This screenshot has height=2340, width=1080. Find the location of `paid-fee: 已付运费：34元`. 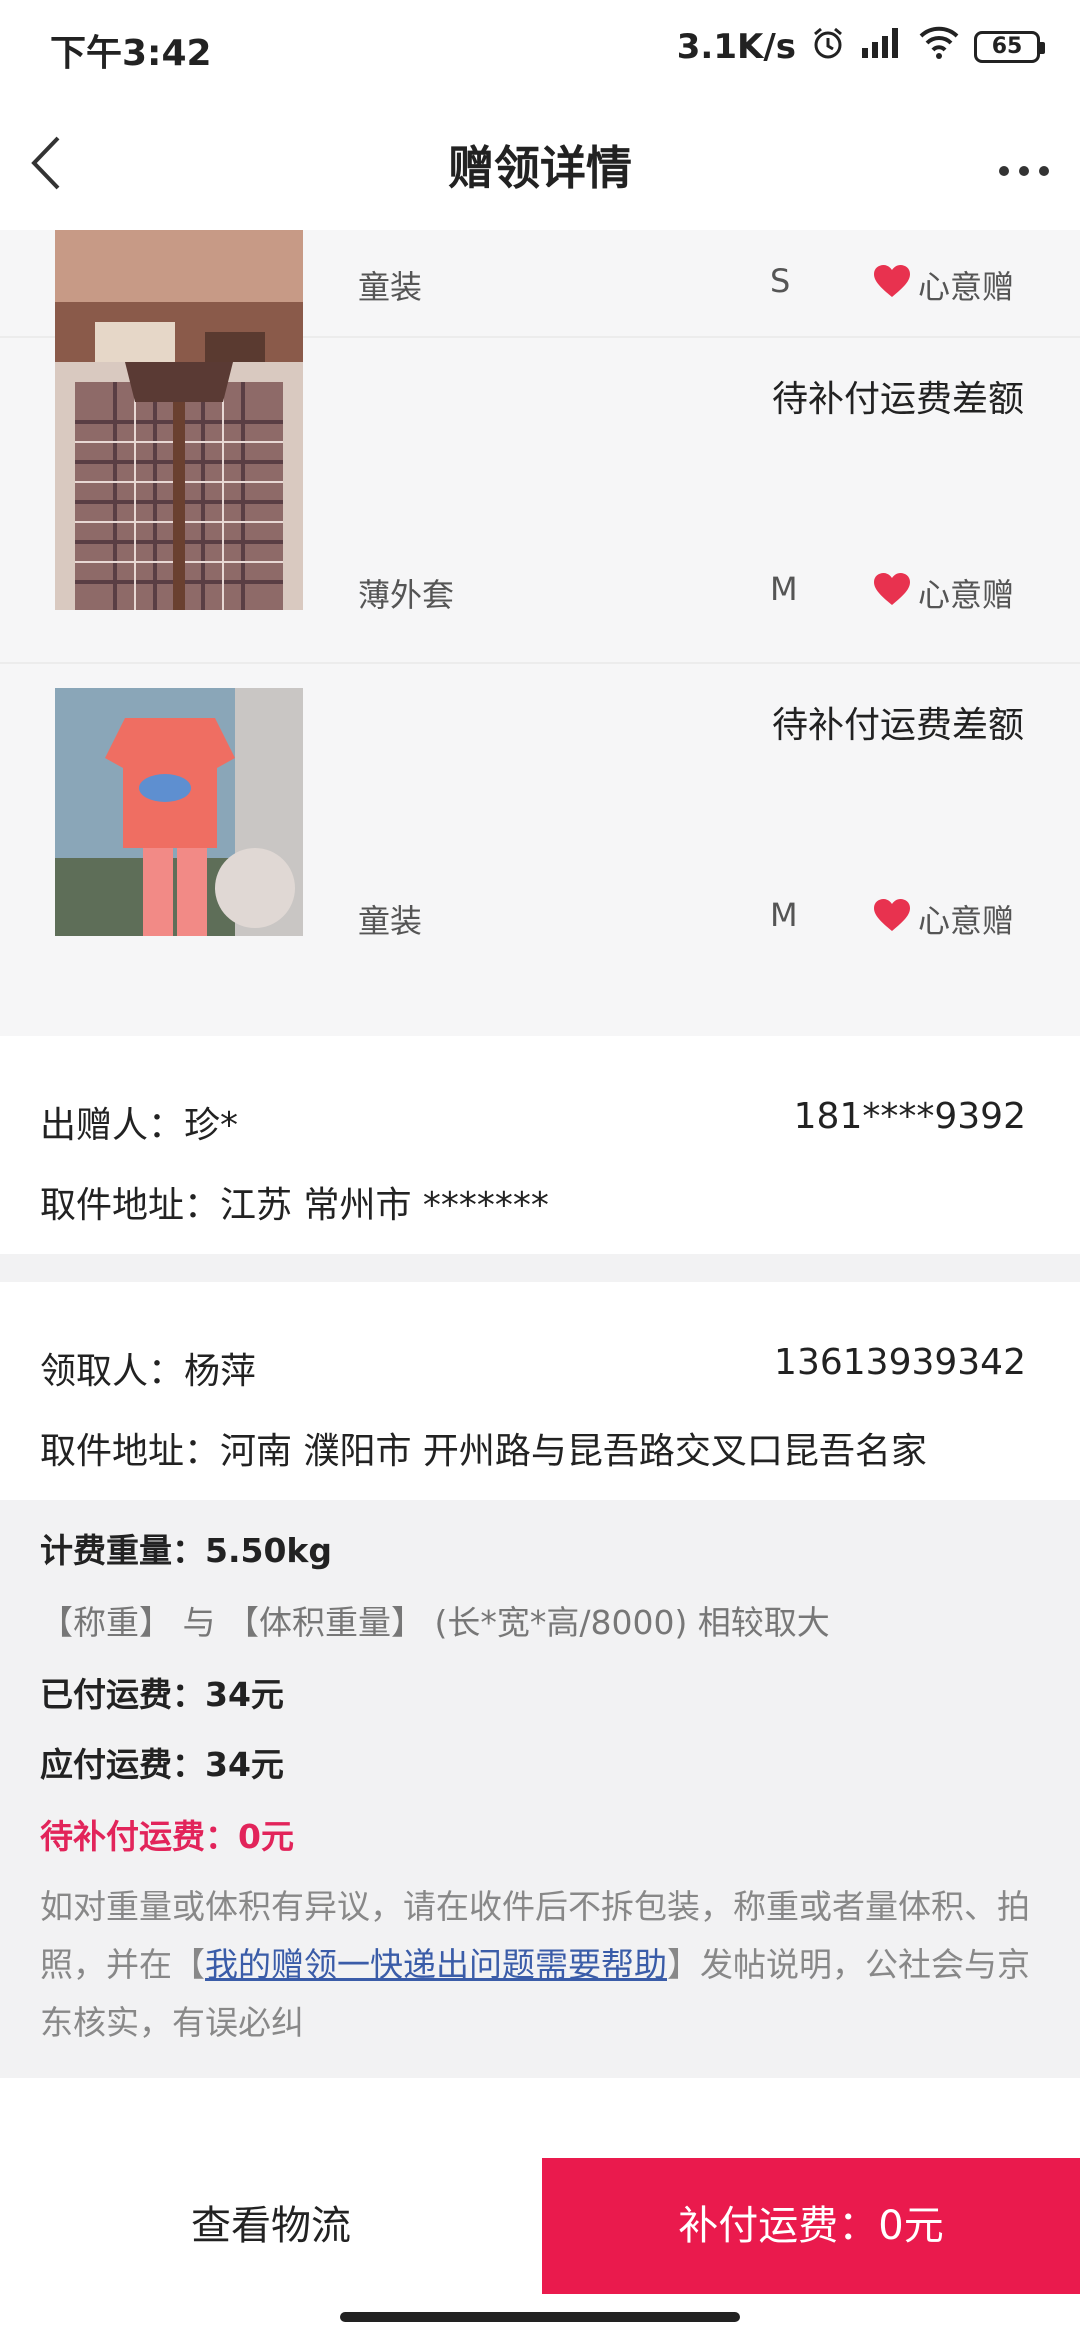

paid-fee: 已付运费：34元 is located at coordinates (162, 1694).